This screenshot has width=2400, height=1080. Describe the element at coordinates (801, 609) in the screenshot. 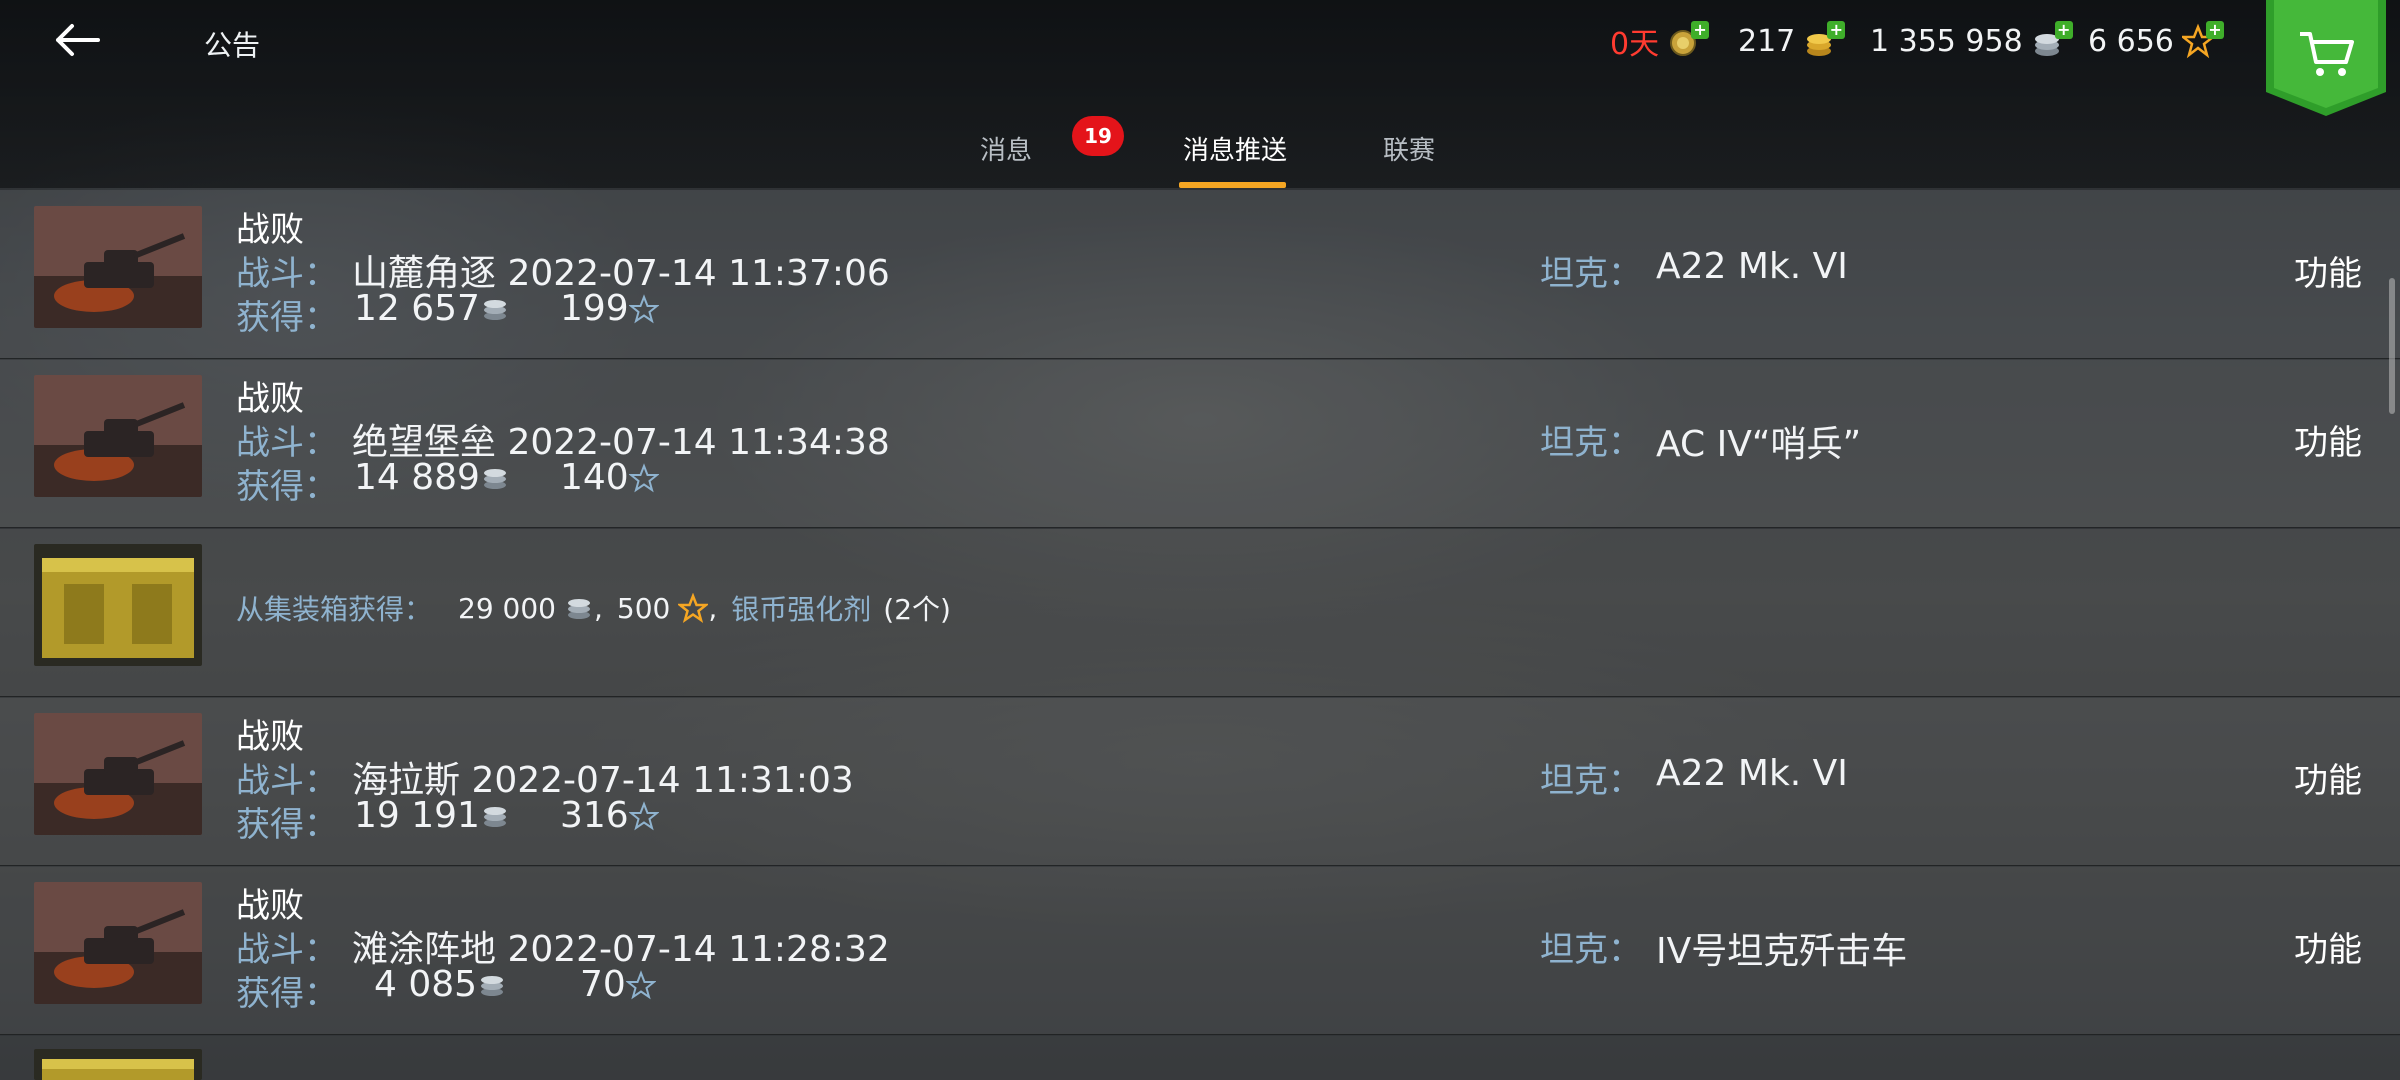

I see `container-item-name: 银币强化剂` at that location.